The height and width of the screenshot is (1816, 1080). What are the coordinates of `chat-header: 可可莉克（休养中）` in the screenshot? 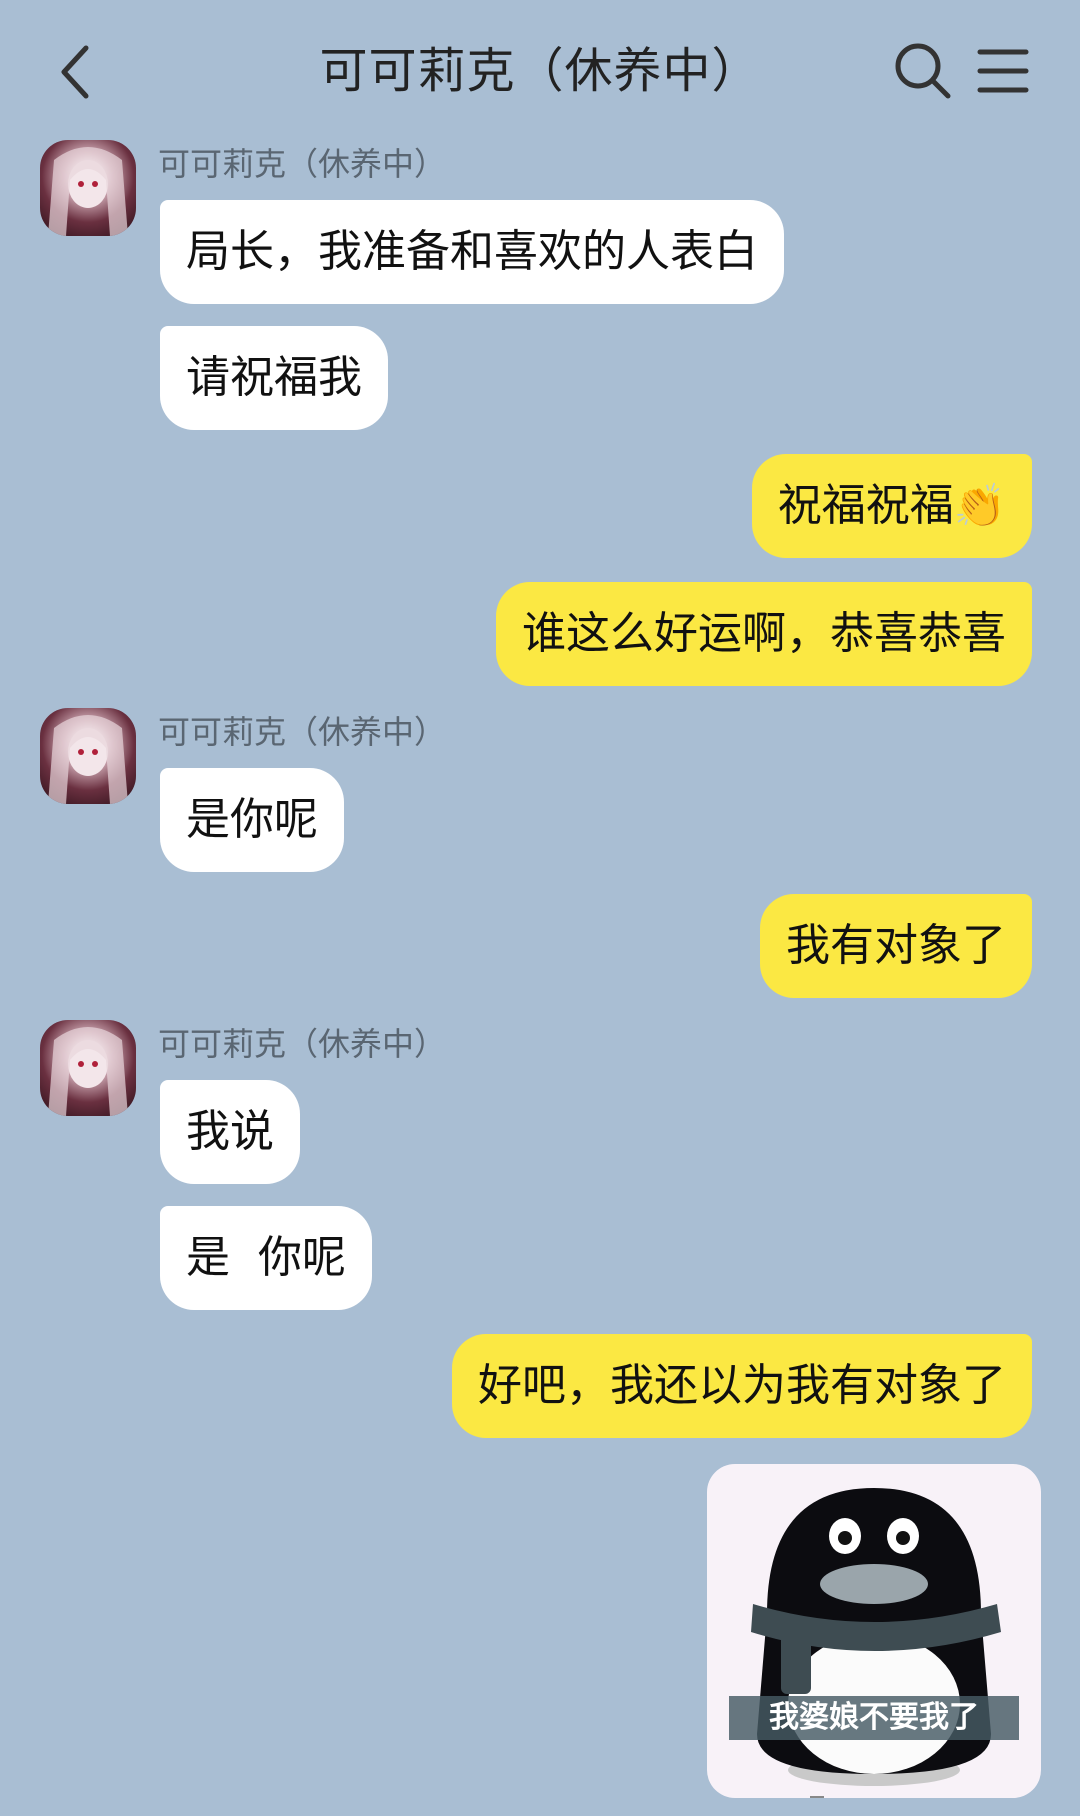 It's located at (540, 70).